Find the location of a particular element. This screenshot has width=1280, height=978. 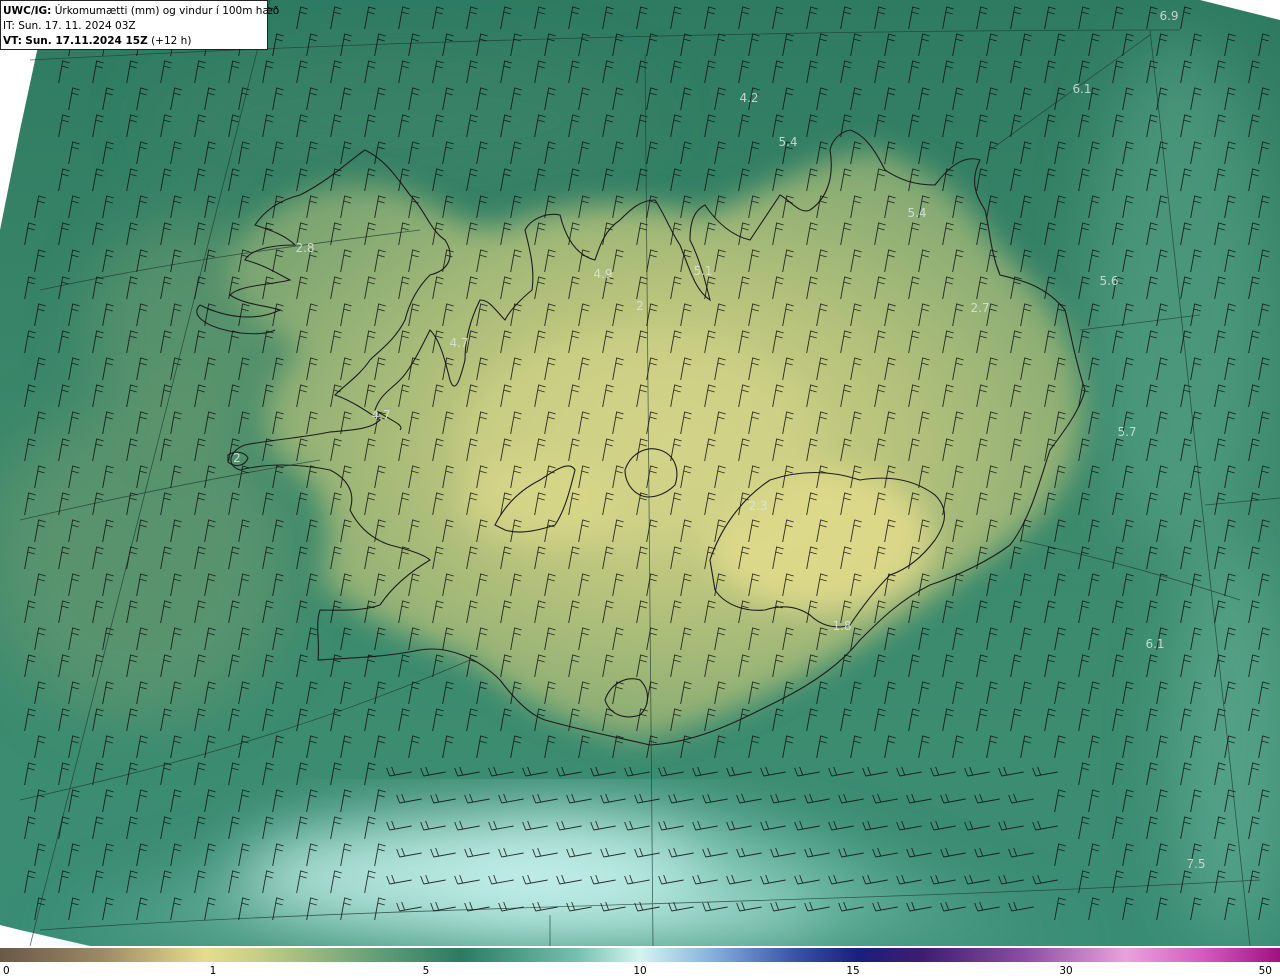

map-title: Úrkomumætti (mm) og vindur í 100m hæð is located at coordinates (167, 11).